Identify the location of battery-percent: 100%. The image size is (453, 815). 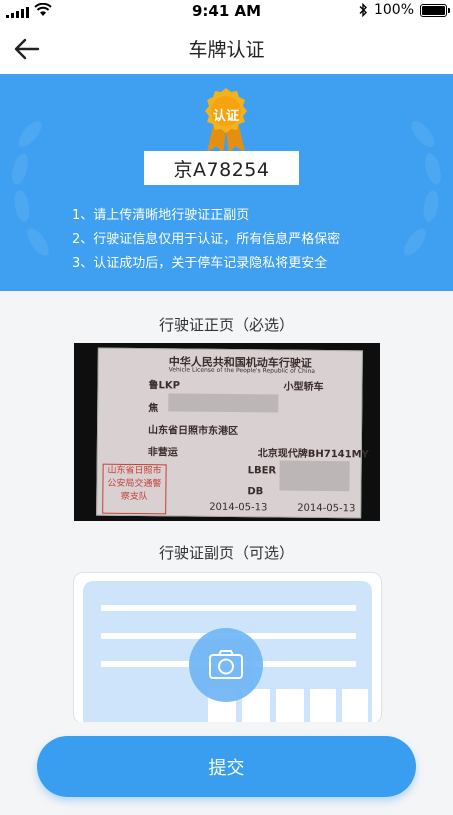
(393, 10).